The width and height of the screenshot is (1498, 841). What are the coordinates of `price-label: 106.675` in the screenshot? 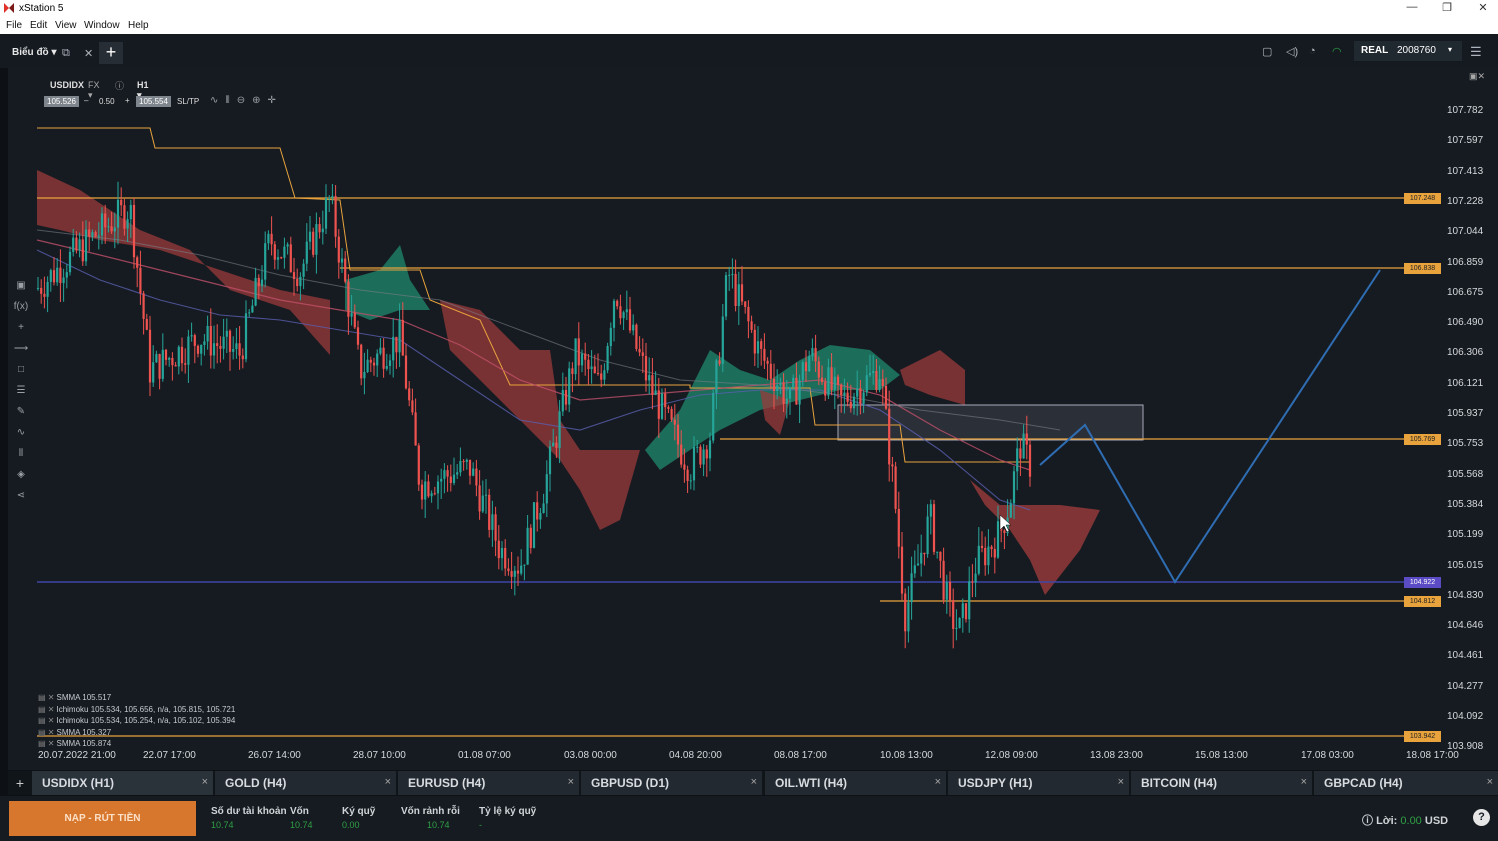 It's located at (1465, 292).